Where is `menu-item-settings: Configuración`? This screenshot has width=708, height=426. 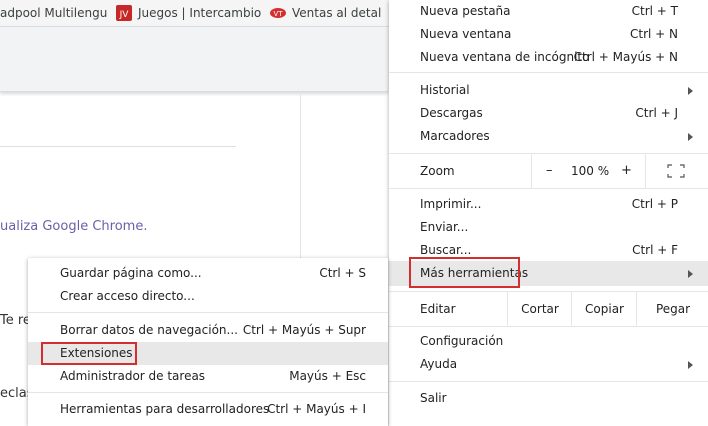
menu-item-settings: Configuración is located at coordinates (548, 341).